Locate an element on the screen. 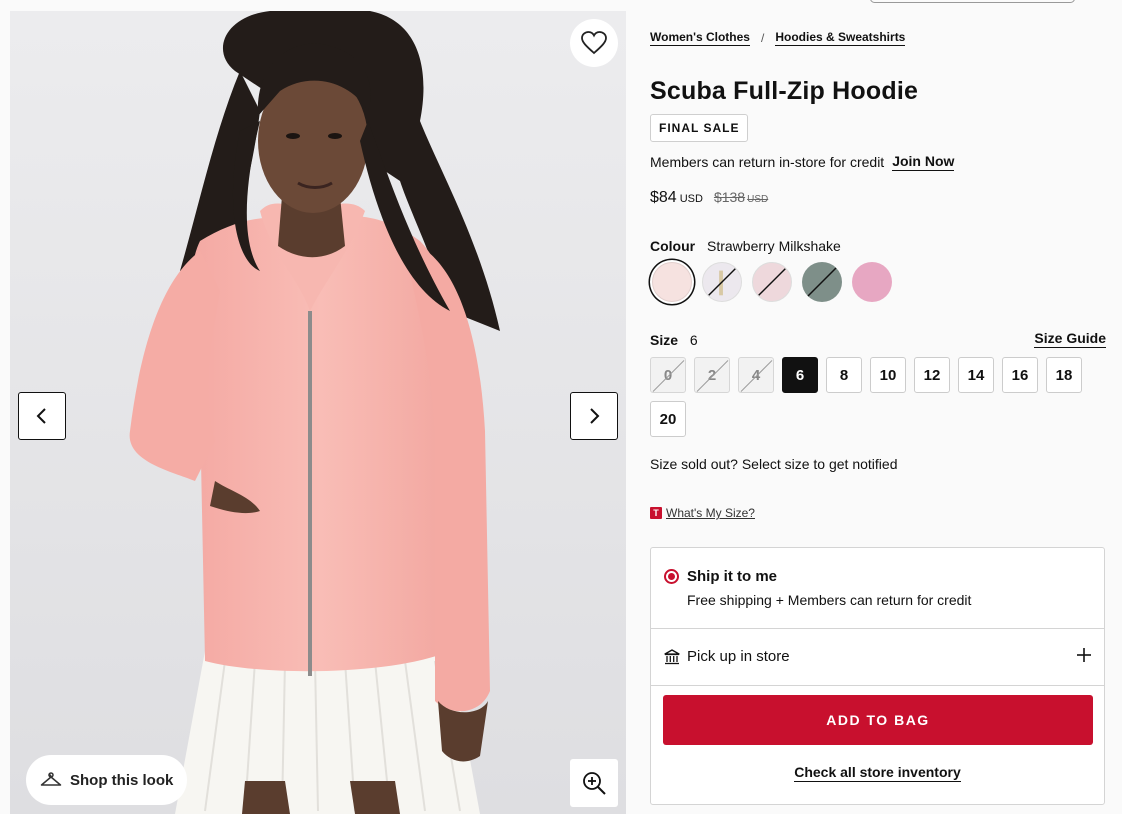 This screenshot has width=1122, height=814. header-search-edge is located at coordinates (972, 1).